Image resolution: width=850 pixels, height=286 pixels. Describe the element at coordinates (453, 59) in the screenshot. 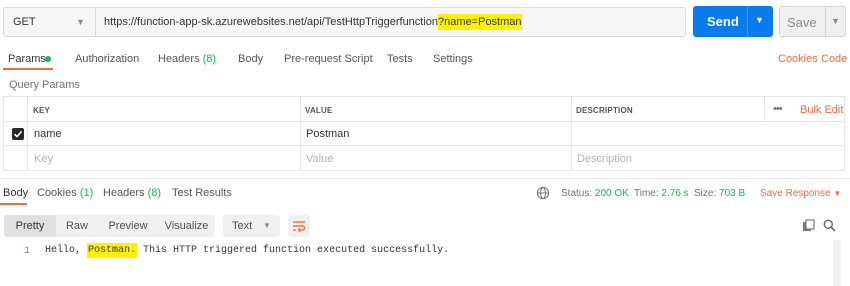

I see `tab-settings: Settings` at that location.